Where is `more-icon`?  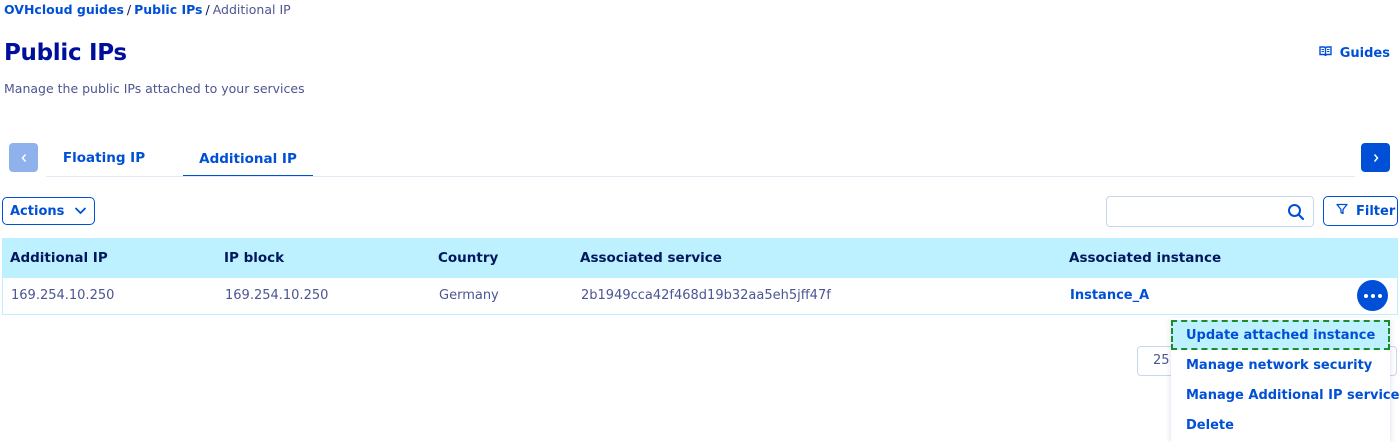
more-icon is located at coordinates (1372, 295).